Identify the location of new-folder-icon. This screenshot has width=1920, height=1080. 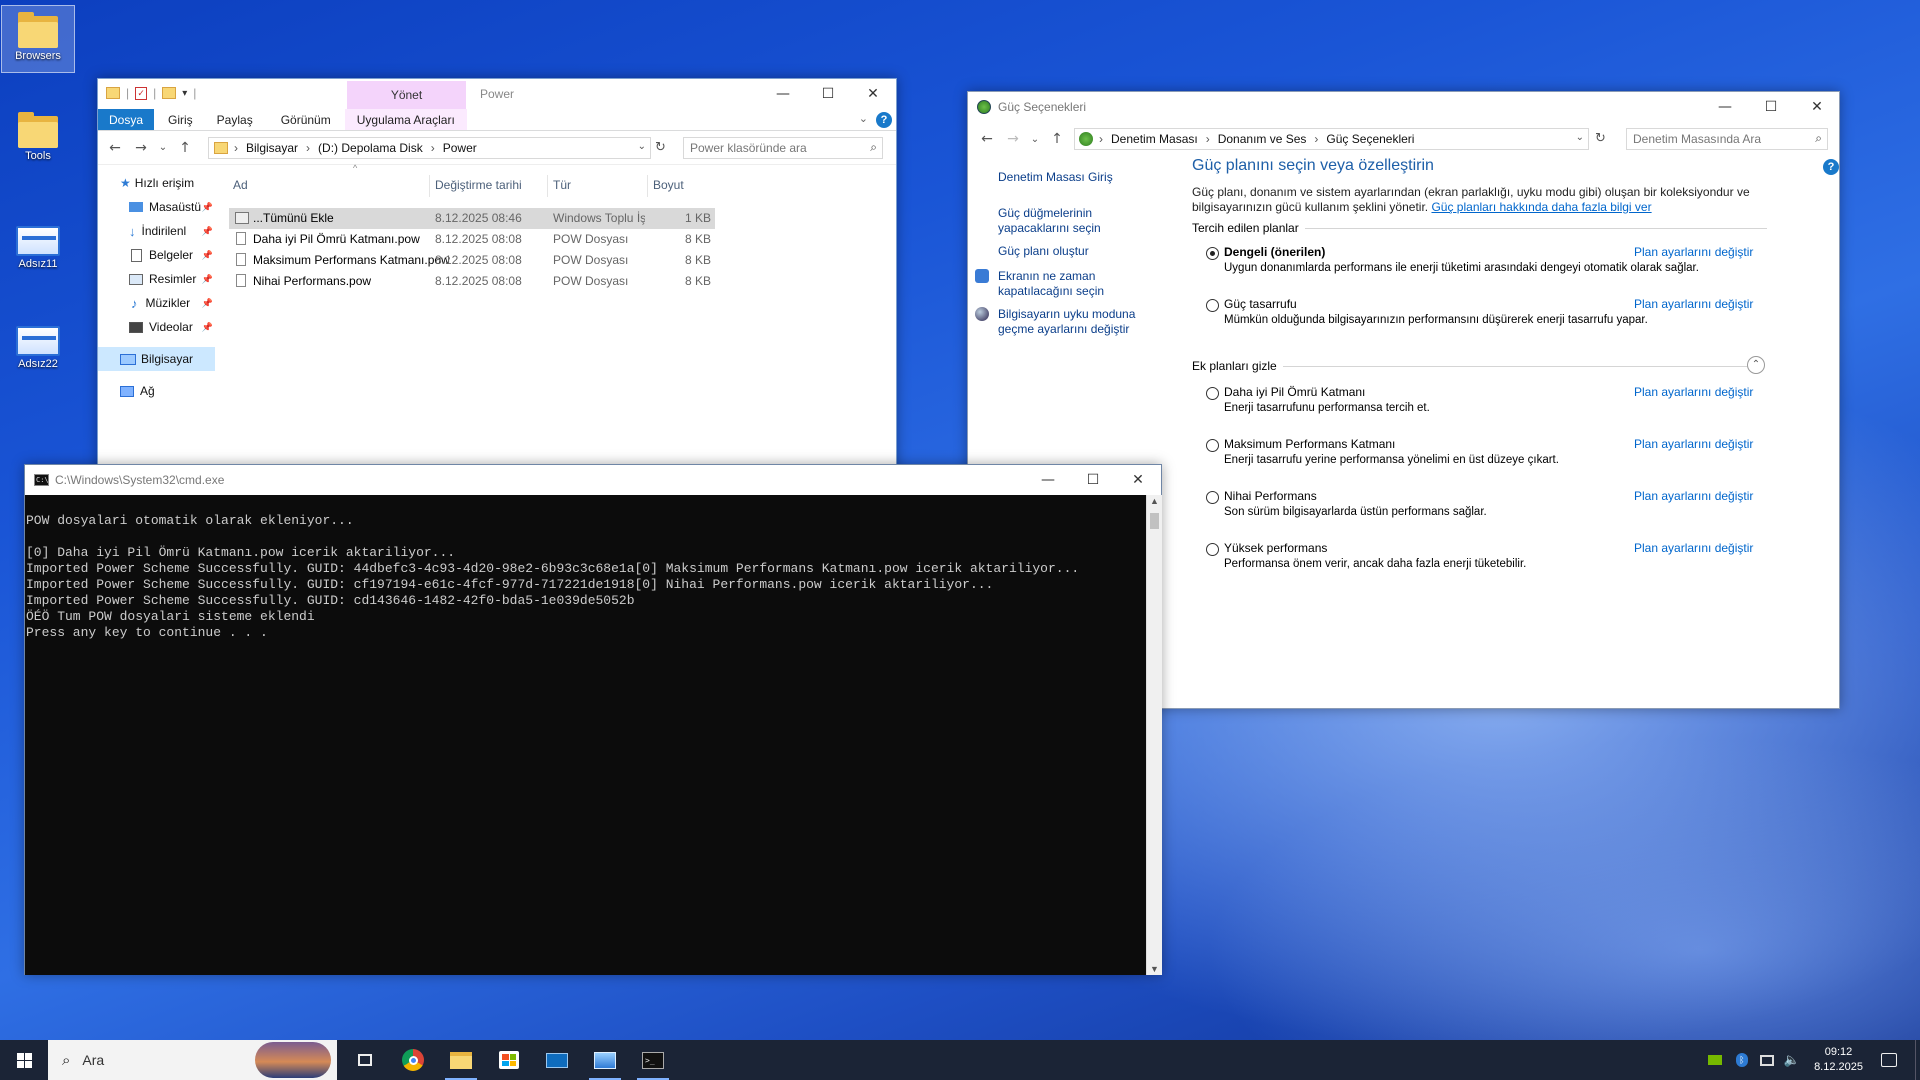
(169, 93).